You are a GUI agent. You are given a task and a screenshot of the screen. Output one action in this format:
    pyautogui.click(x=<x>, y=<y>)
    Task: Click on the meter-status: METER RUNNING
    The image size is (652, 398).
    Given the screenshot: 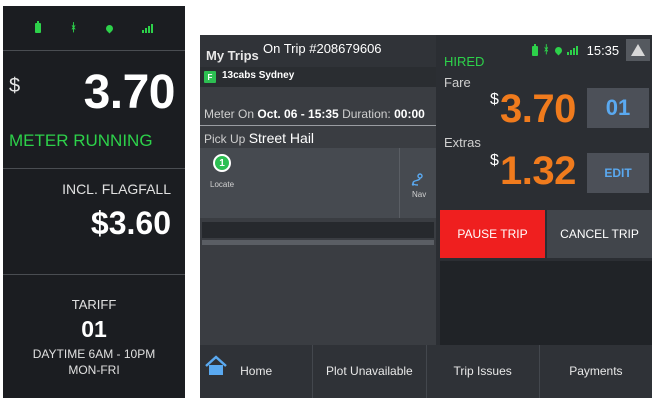 What is the action you would take?
    pyautogui.click(x=81, y=140)
    